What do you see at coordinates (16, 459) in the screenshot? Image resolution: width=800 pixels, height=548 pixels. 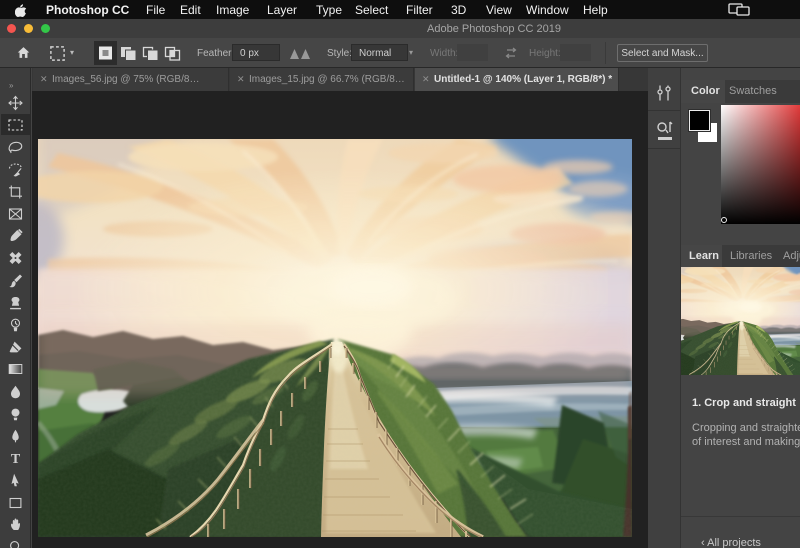 I see `svg-text: T` at bounding box center [16, 459].